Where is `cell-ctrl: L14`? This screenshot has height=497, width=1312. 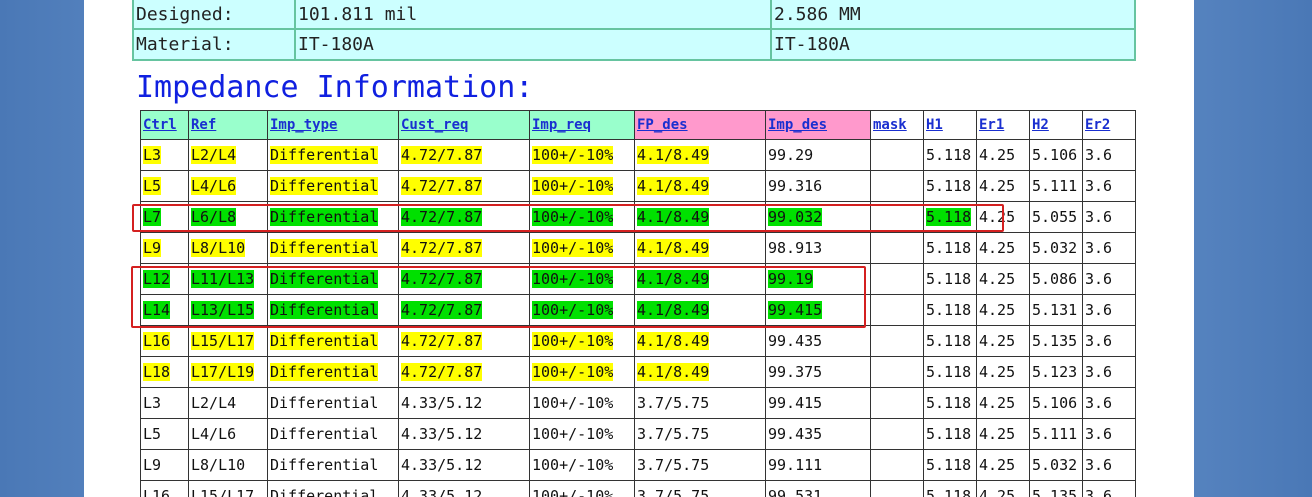
cell-ctrl: L14 is located at coordinates (164, 310).